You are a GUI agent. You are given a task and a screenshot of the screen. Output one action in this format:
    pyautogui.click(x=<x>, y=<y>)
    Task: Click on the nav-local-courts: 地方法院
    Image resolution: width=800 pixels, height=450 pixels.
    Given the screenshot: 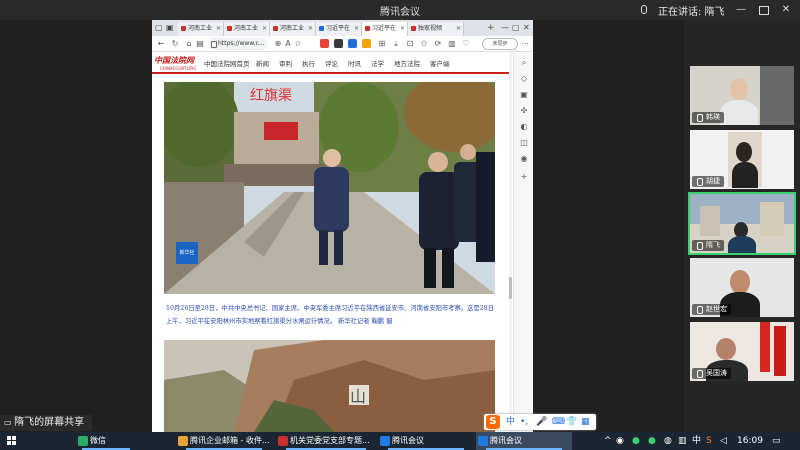 What is the action you would take?
    pyautogui.click(x=407, y=63)
    